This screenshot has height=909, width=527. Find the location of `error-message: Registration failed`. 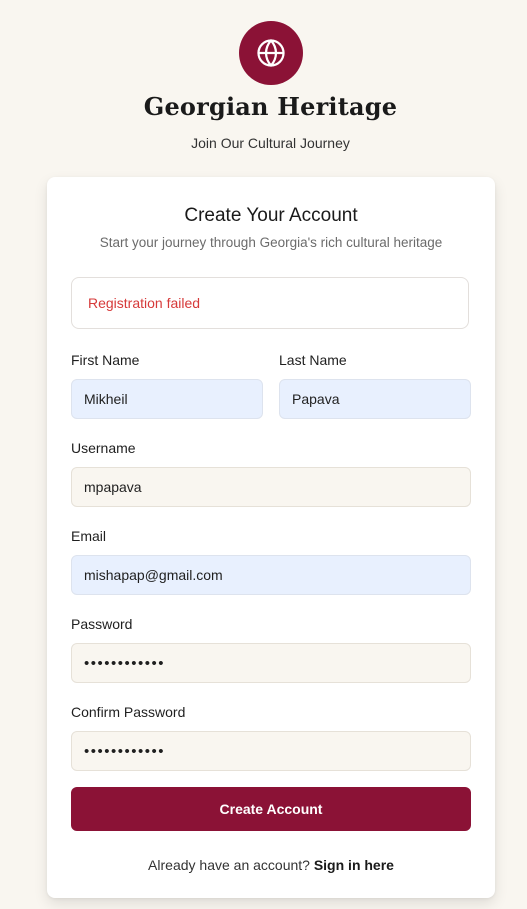

error-message: Registration failed is located at coordinates (144, 303).